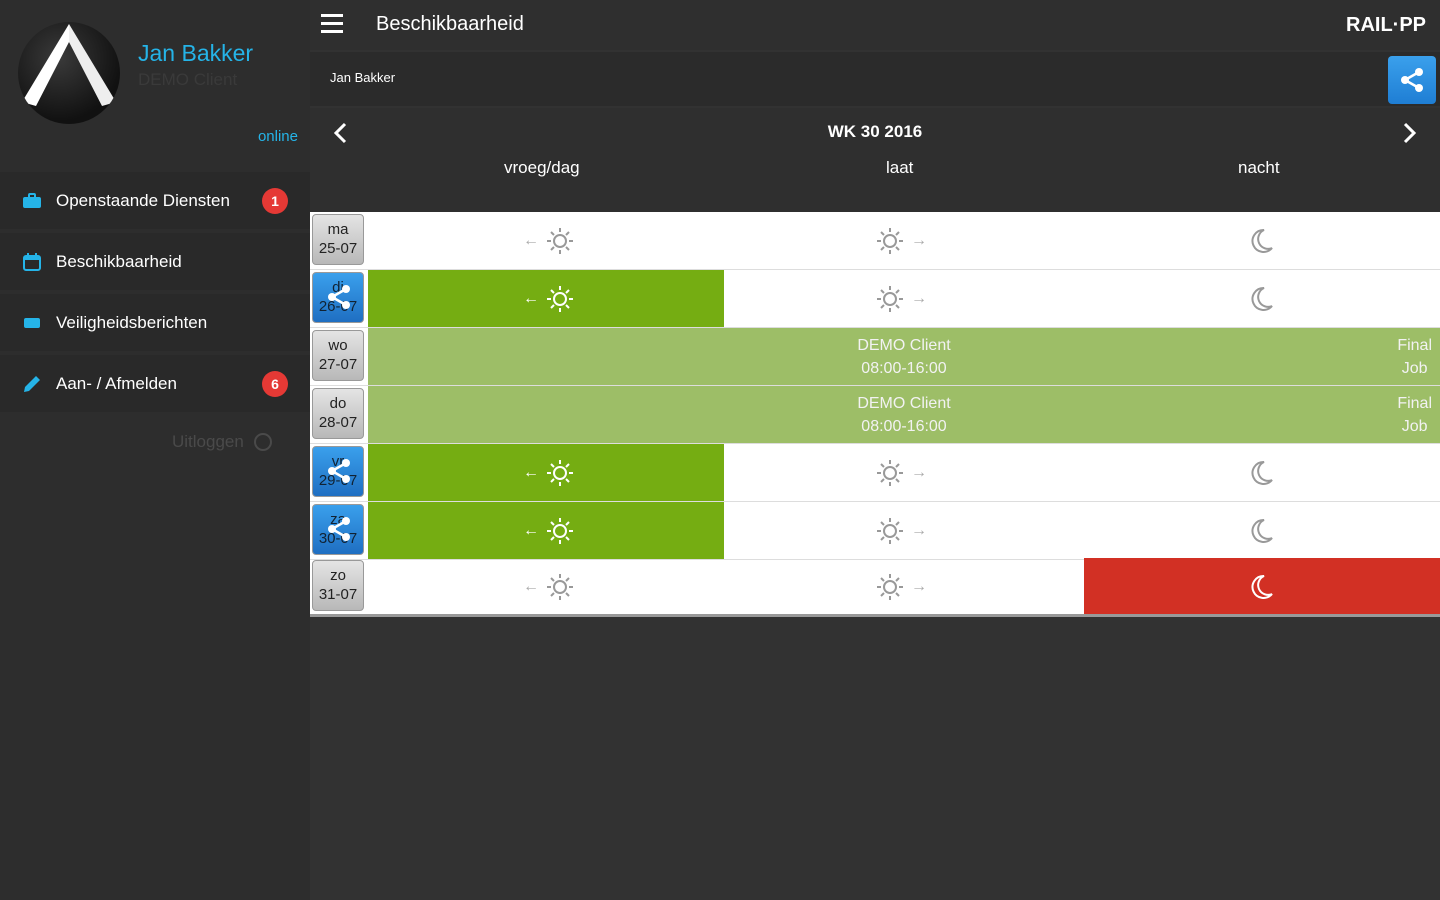  I want to click on sidebar-item-beschikbaarheid: Beschikbaarheid, so click(155, 261).